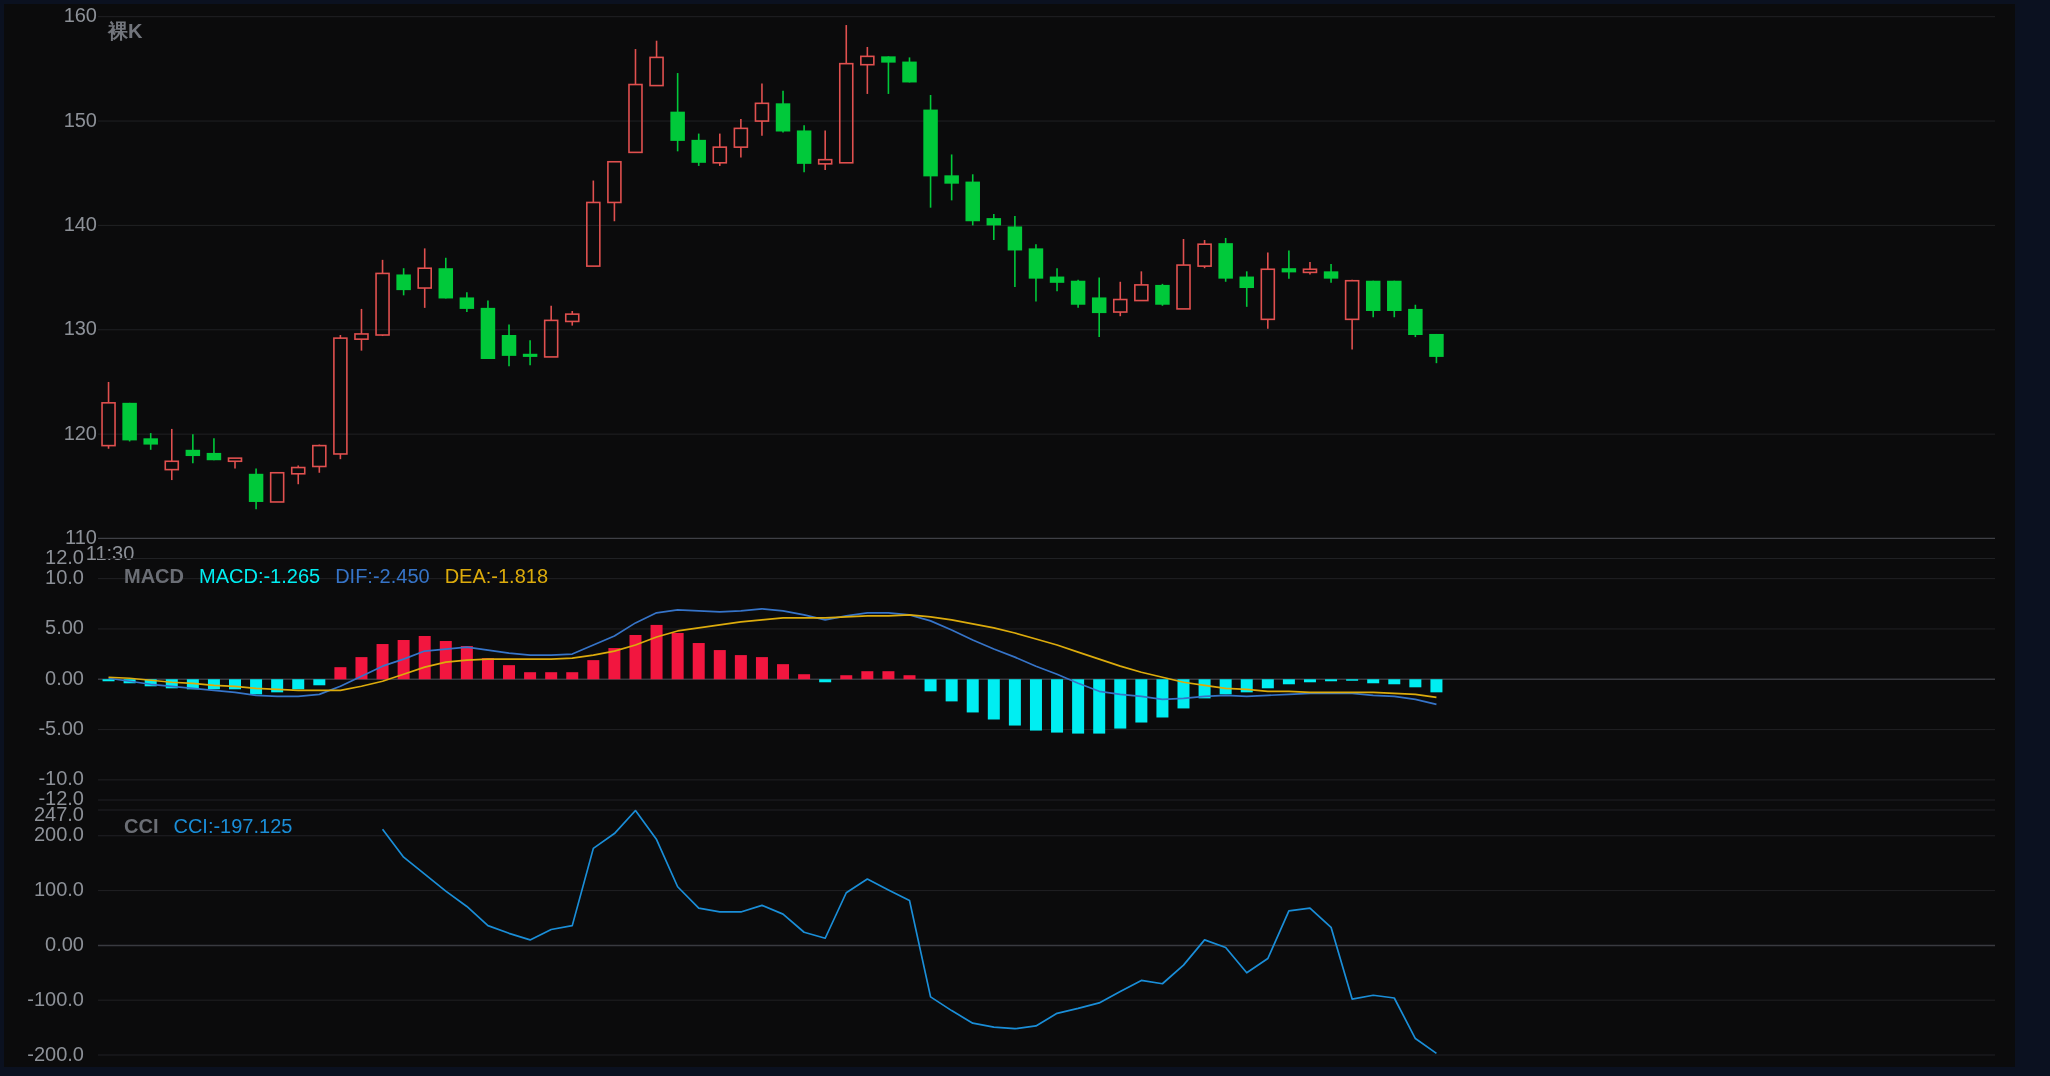  What do you see at coordinates (61, 798) in the screenshot?
I see `axis-label: -12.0` at bounding box center [61, 798].